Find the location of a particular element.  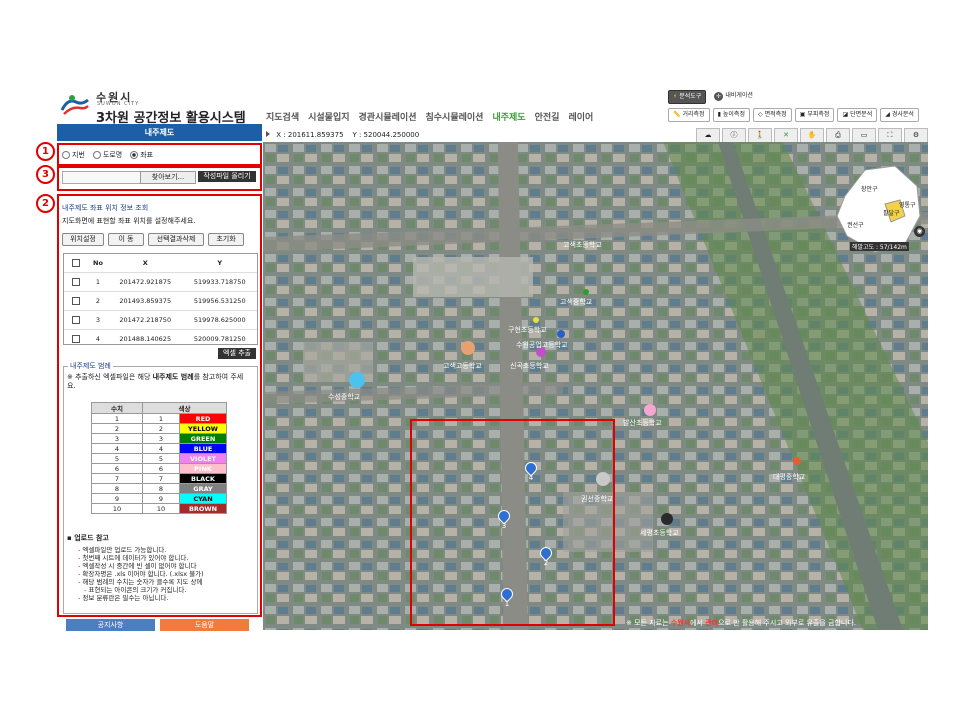

copyright-highlight: 수원시 is located at coordinates (680, 623).